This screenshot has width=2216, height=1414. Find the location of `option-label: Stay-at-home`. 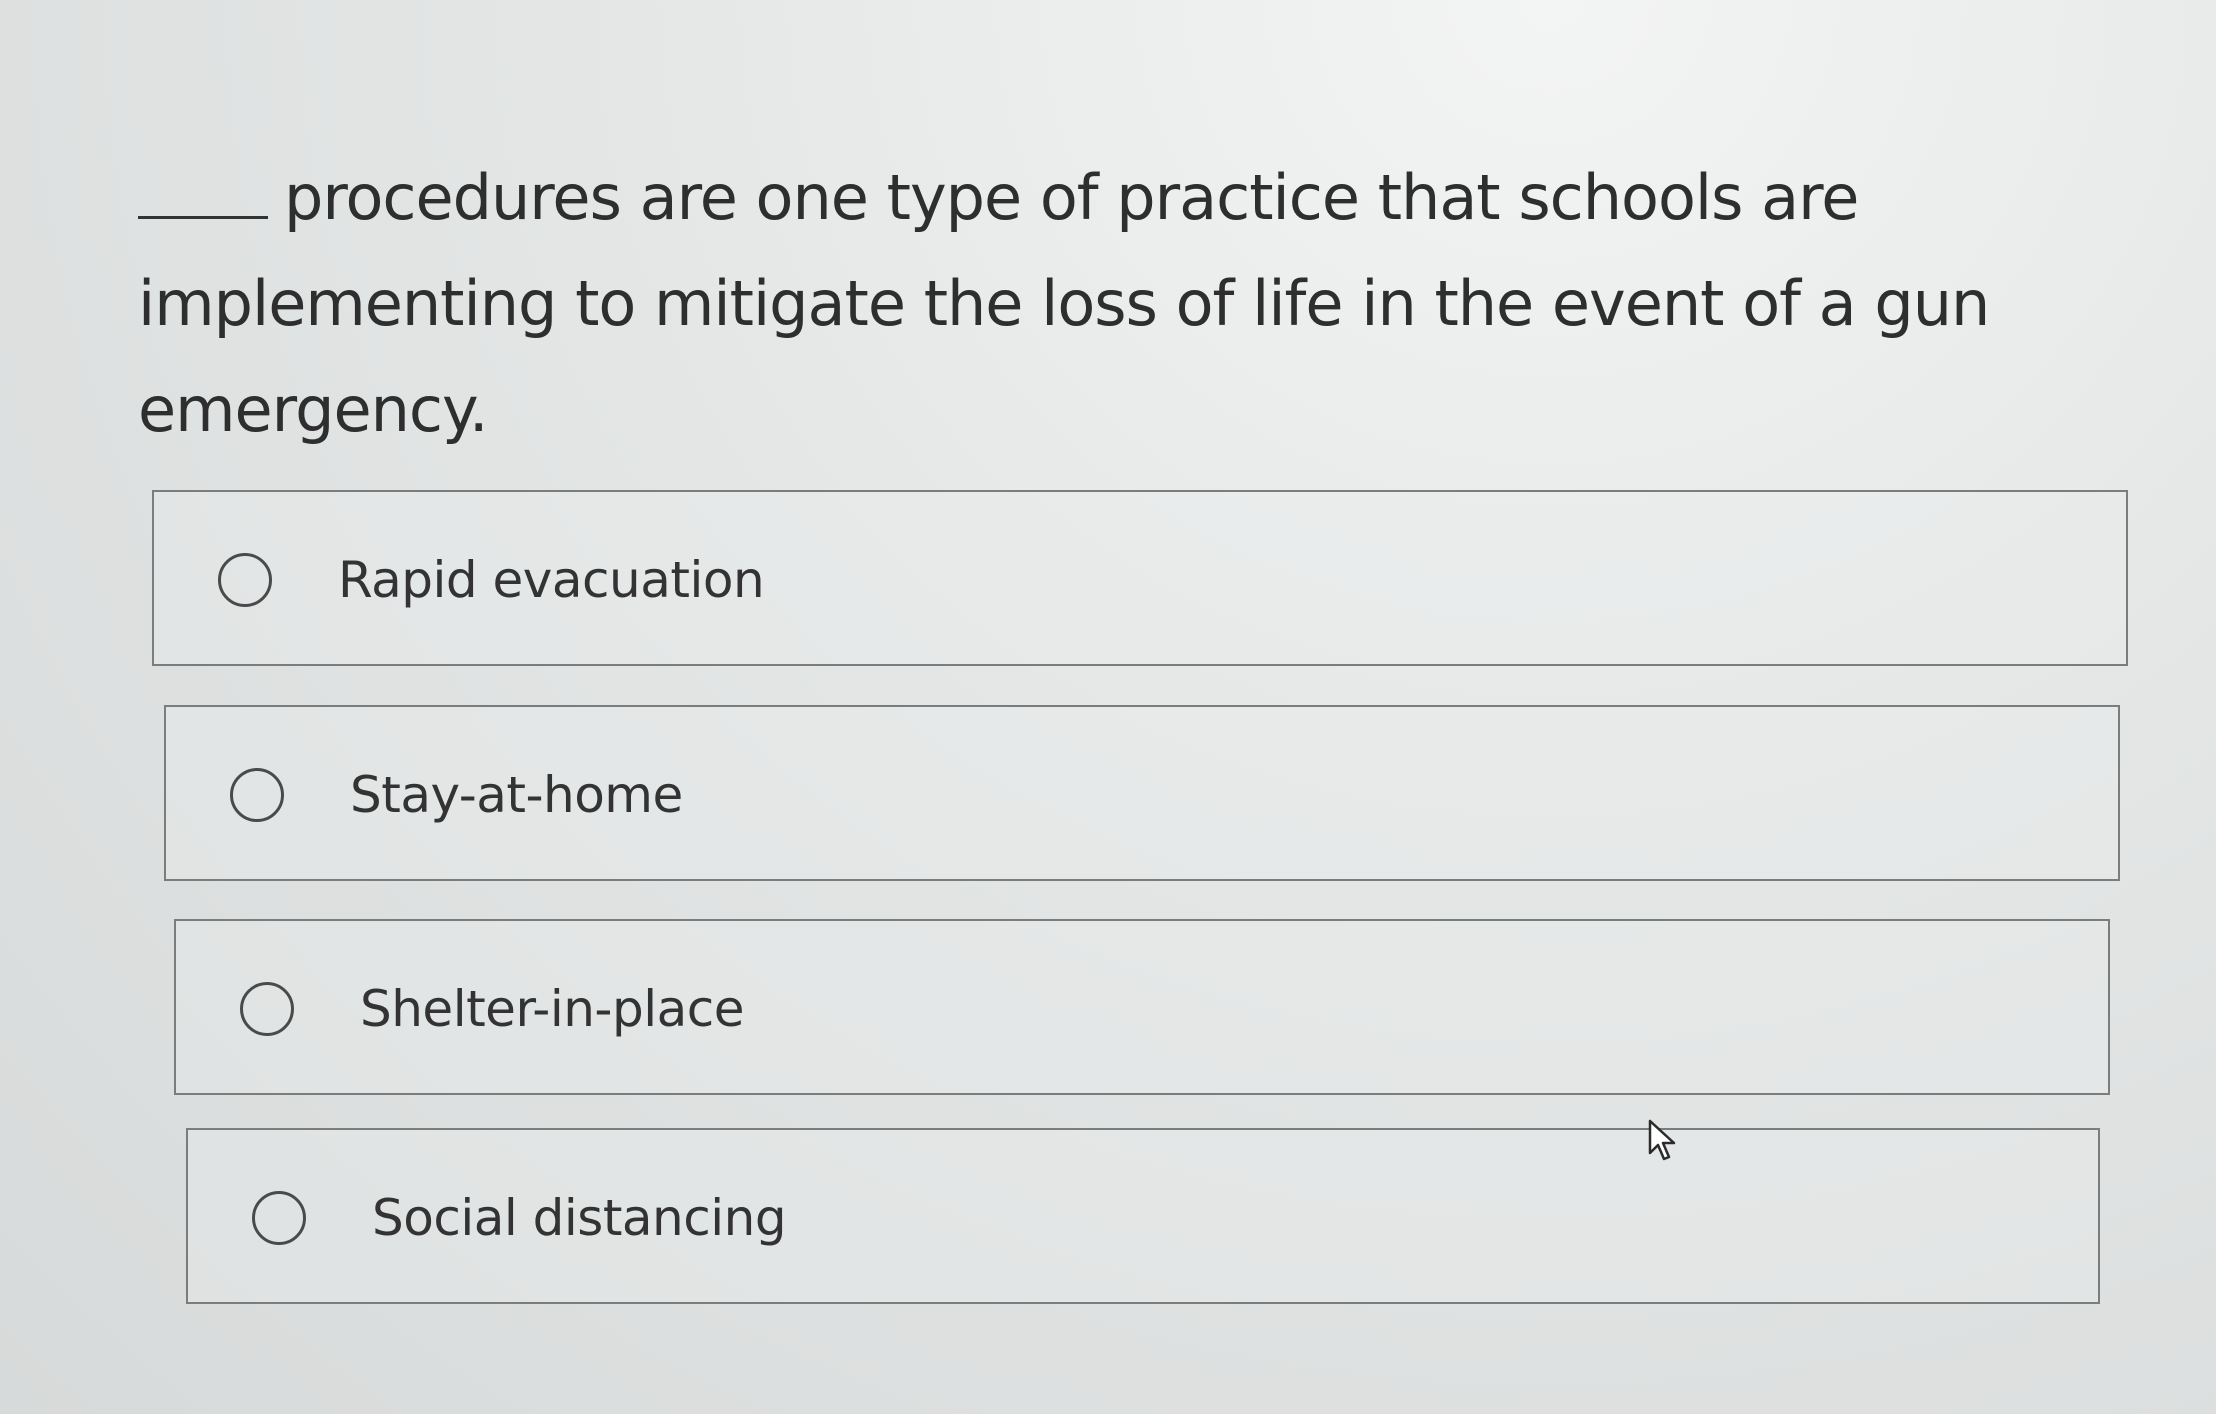

option-label: Stay-at-home is located at coordinates (516, 795).